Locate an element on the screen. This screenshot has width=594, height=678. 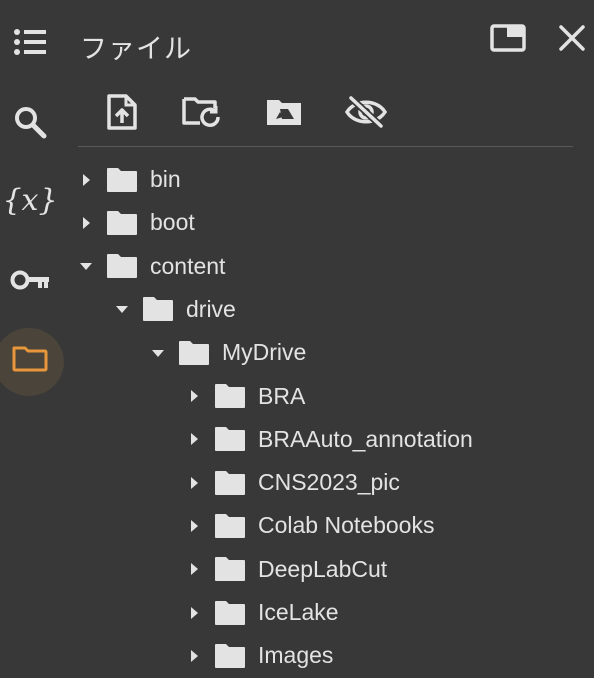
table-of-contents-button is located at coordinates (30, 42).